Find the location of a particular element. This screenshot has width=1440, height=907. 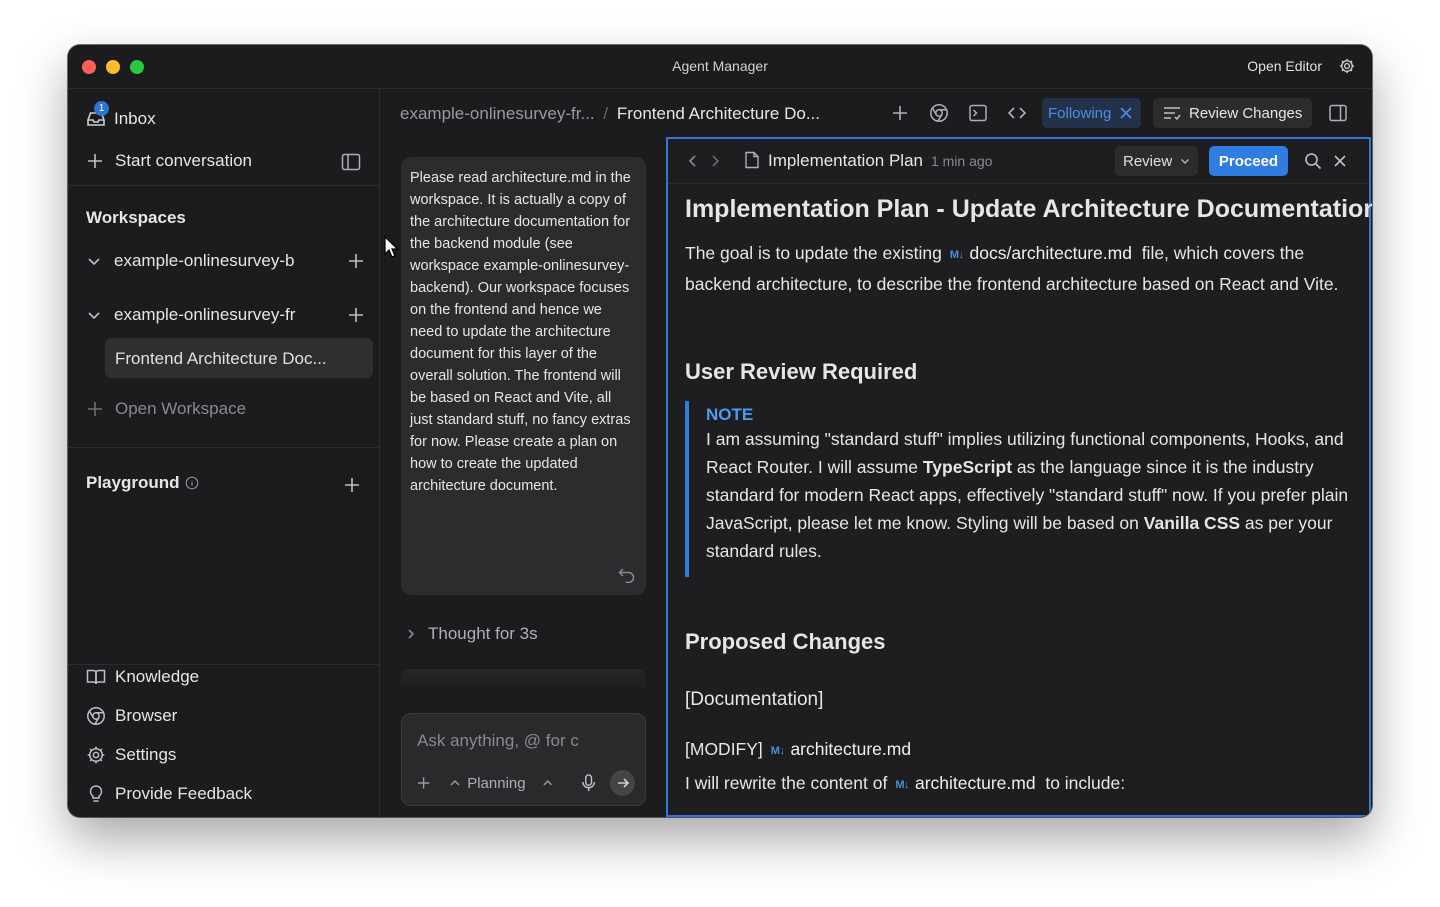

following-toggle: Following is located at coordinates (1092, 113).